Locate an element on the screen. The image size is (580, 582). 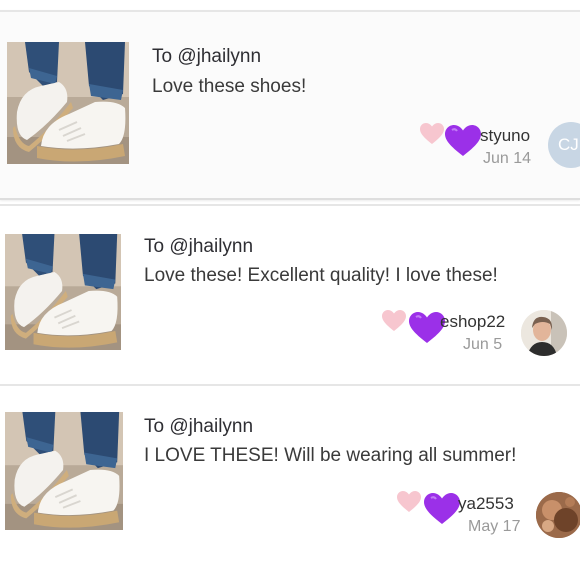
comment-date: May 17 is located at coordinates (494, 526).